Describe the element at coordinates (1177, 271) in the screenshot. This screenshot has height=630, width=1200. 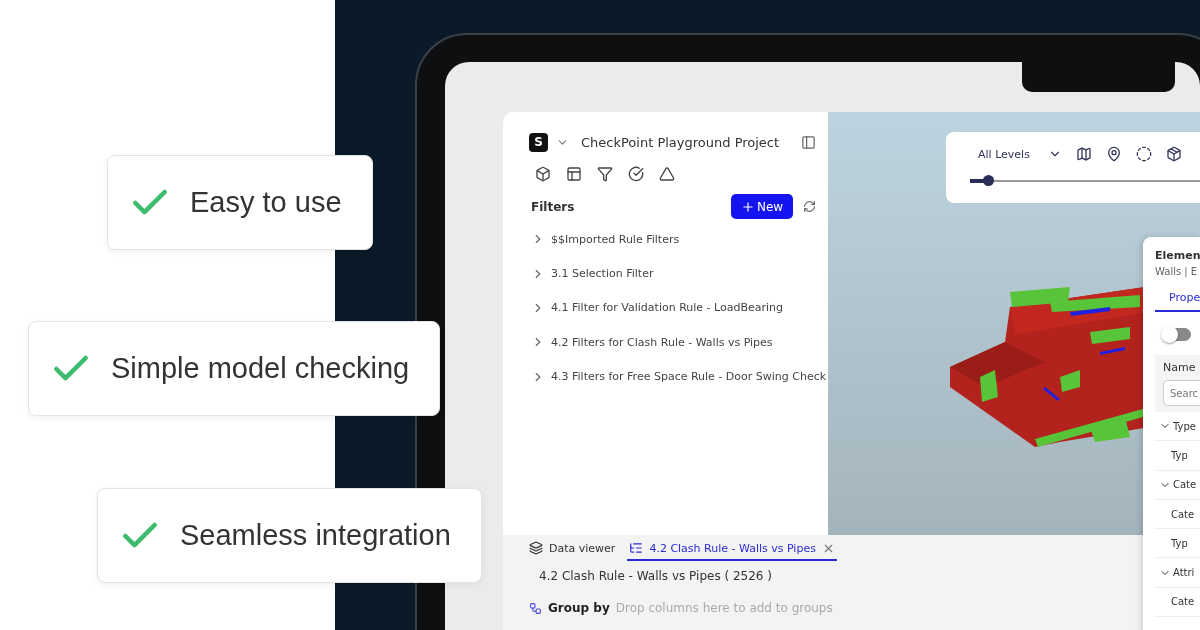
I see `panel-subtitle: Walls | E` at that location.